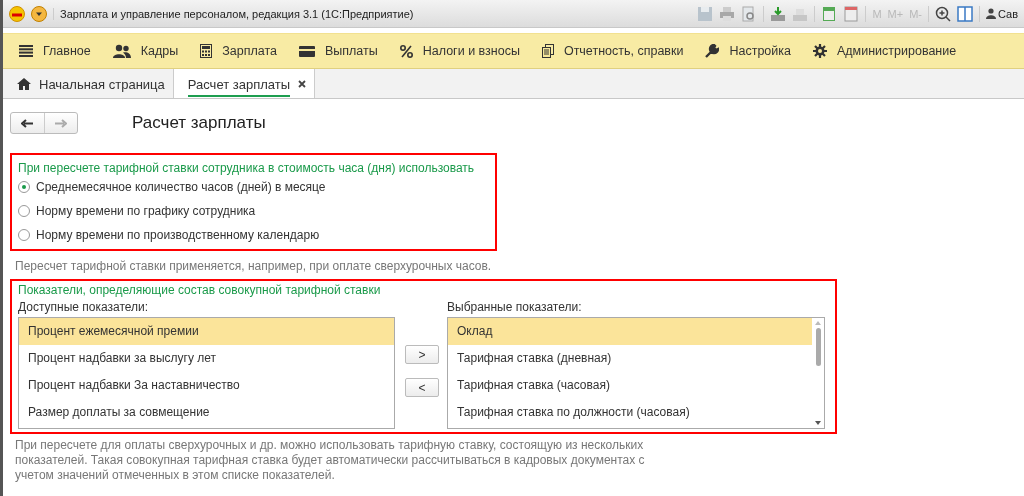 The width and height of the screenshot is (1024, 496). I want to click on list-item: Процент ежемесячной премии, so click(206, 331).